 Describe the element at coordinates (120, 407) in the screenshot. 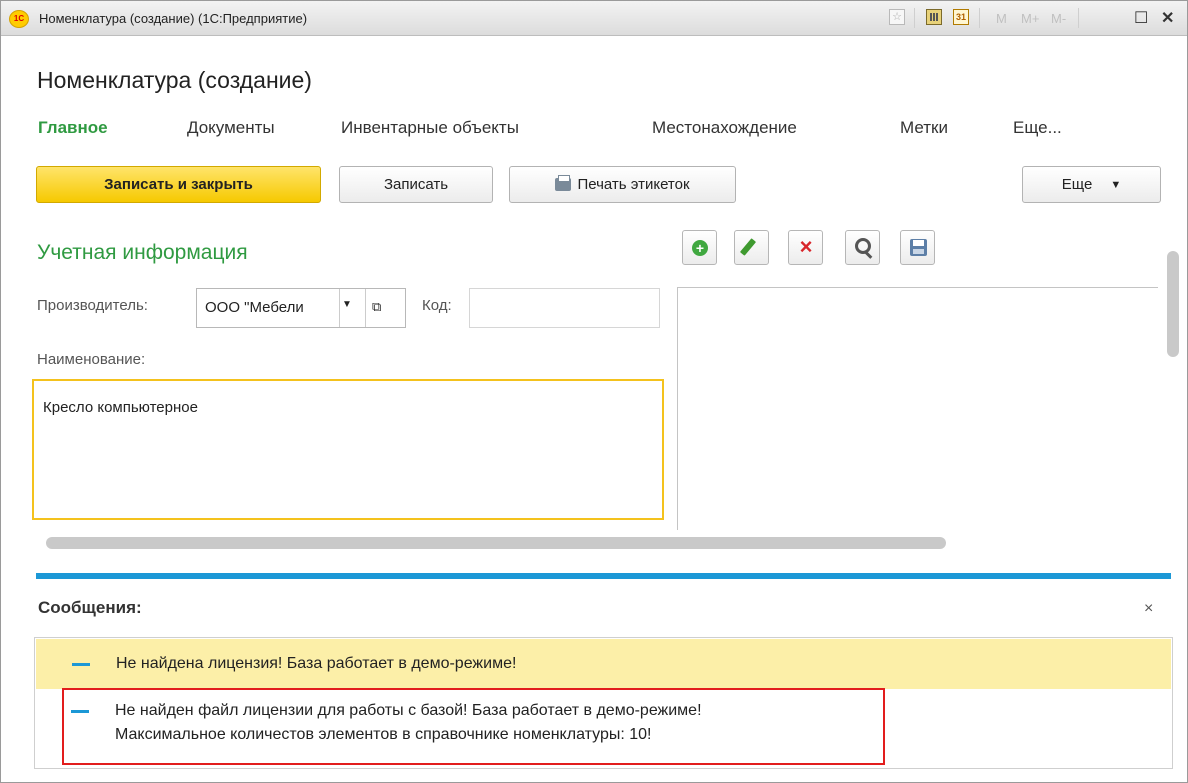

I see `name-value: Кресло компьютерное` at that location.